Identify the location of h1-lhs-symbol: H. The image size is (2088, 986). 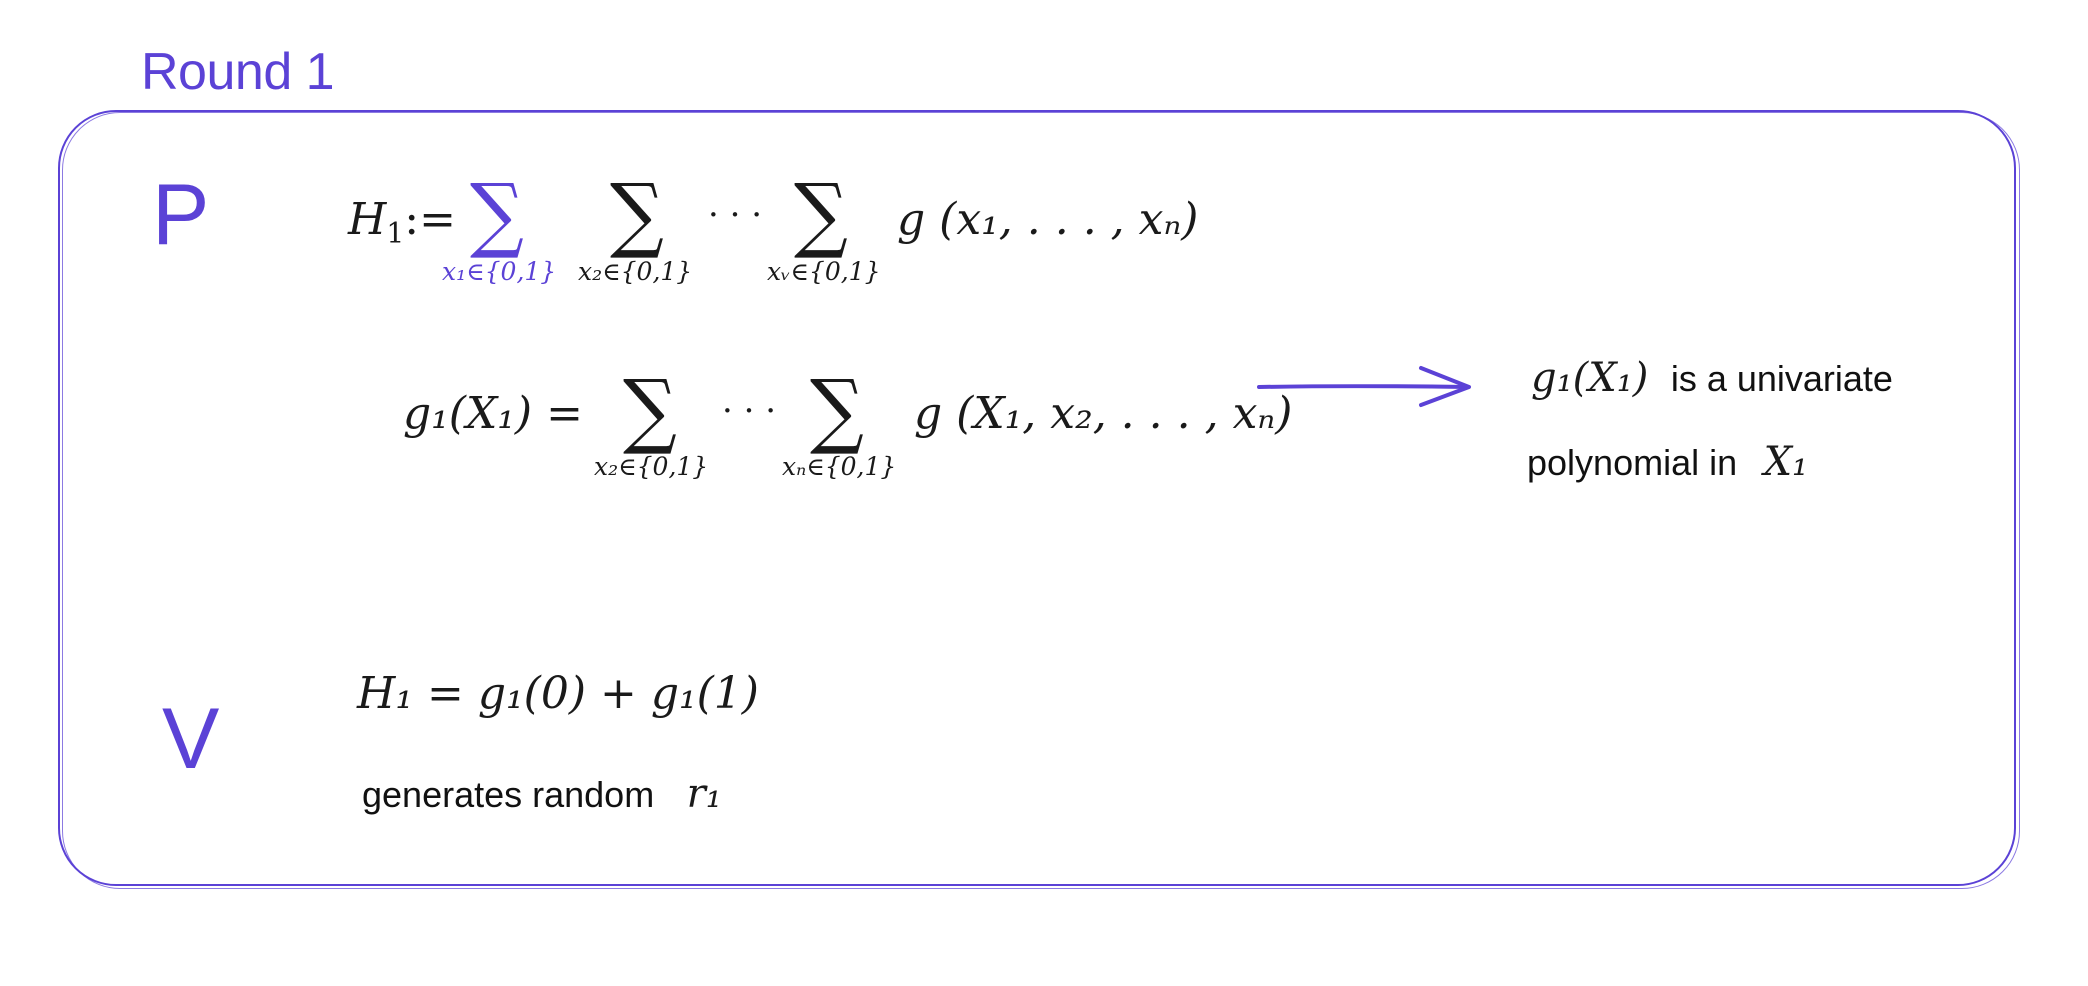
(367, 219).